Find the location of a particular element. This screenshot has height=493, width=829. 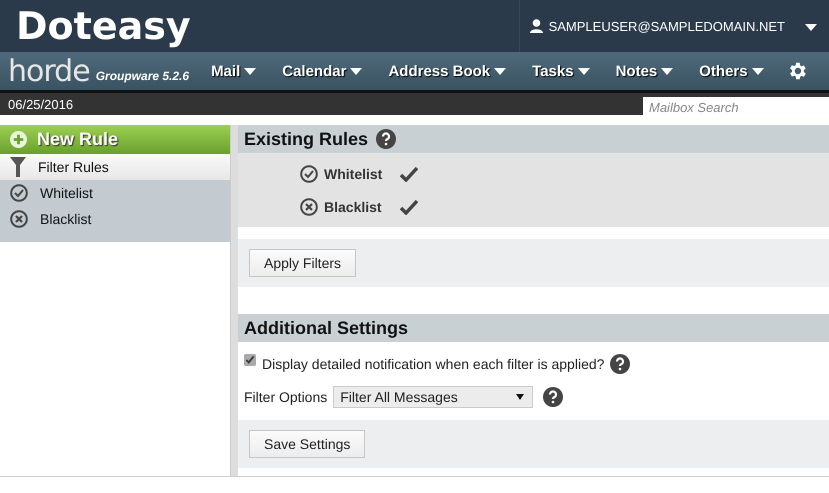

user-icon is located at coordinates (536, 26).